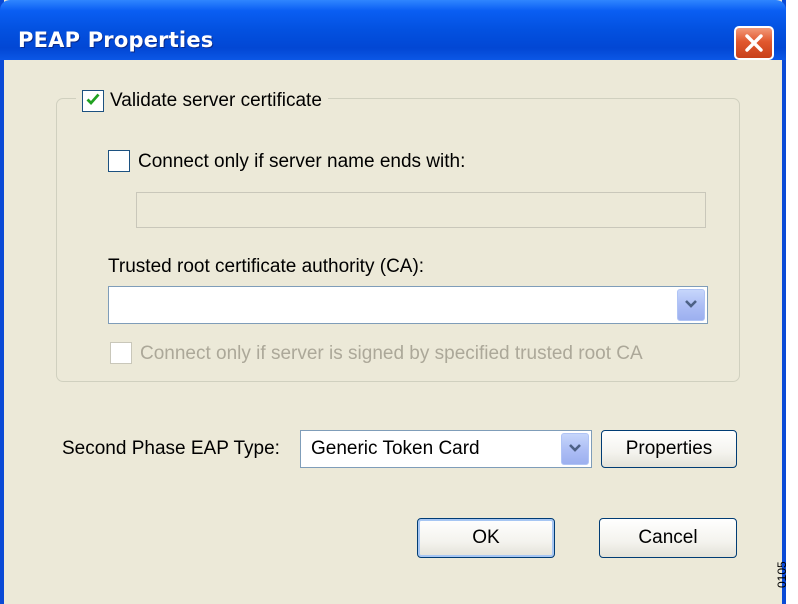 The image size is (798, 604). I want to click on close-button, so click(754, 43).